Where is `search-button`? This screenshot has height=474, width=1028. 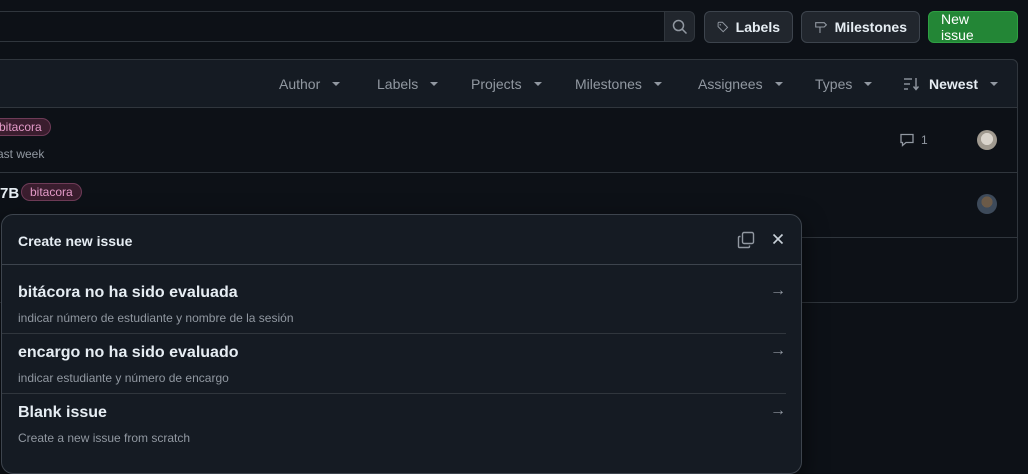
search-button is located at coordinates (679, 26).